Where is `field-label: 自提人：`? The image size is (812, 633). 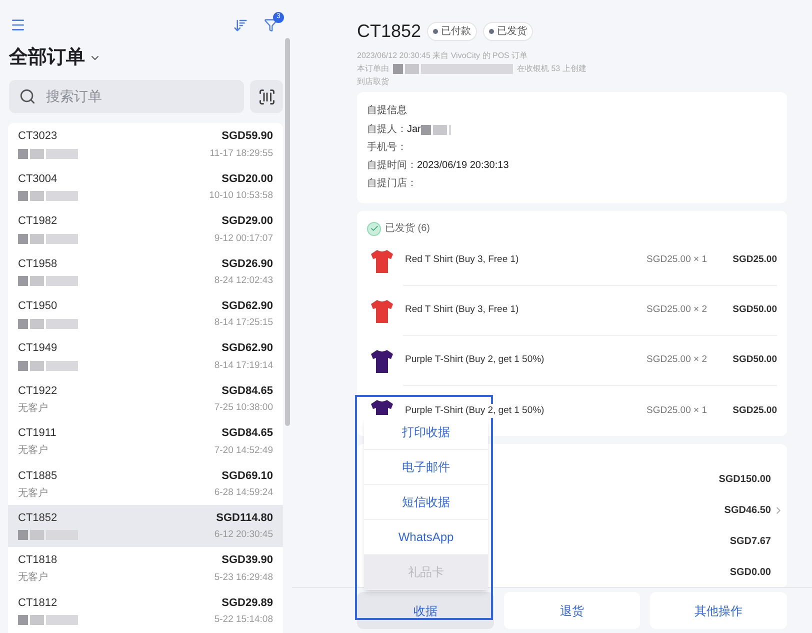
field-label: 自提人： is located at coordinates (387, 130).